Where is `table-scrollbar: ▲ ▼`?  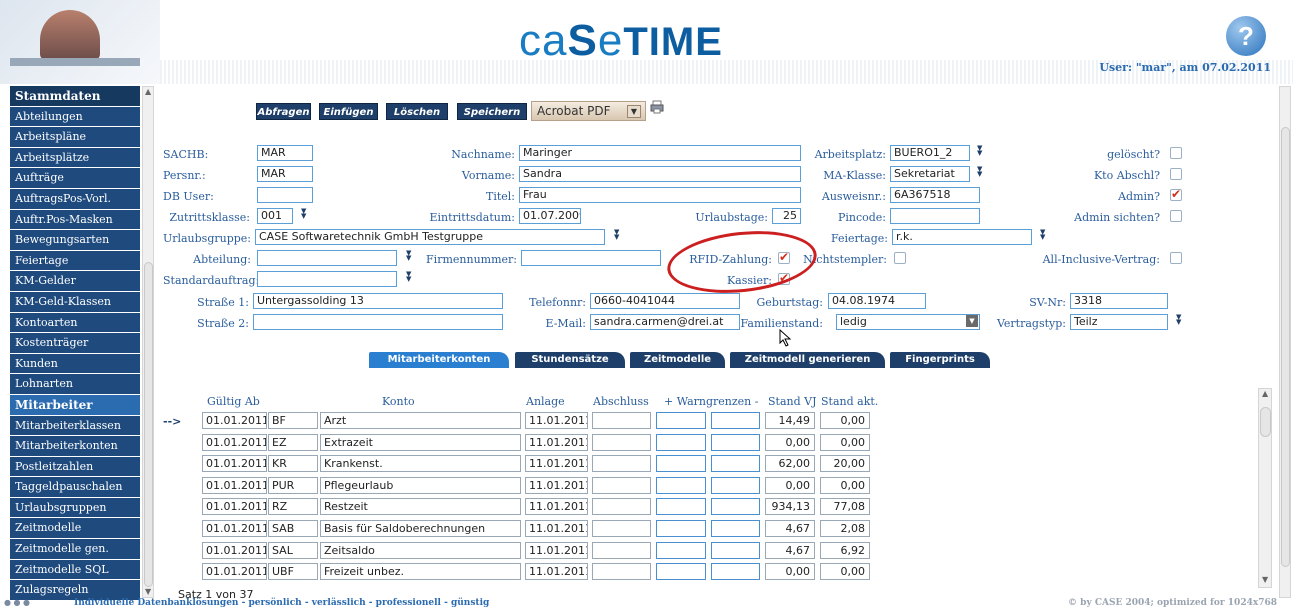
table-scrollbar: ▲ ▼ is located at coordinates (1265, 488).